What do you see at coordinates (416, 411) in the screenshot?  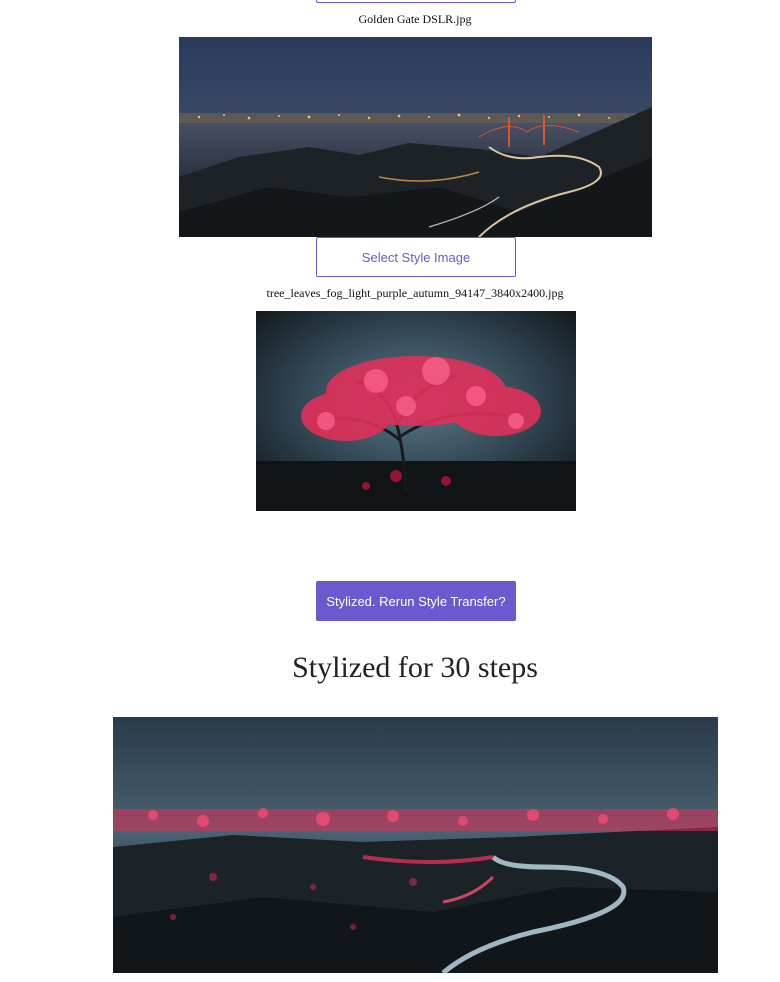 I see `style-image` at bounding box center [416, 411].